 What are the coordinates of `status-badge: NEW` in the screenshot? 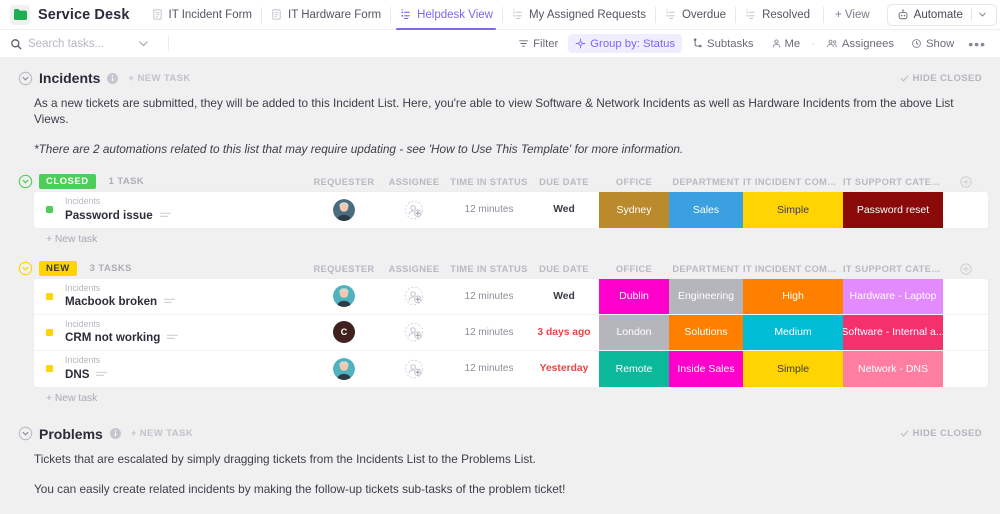 It's located at (58, 269).